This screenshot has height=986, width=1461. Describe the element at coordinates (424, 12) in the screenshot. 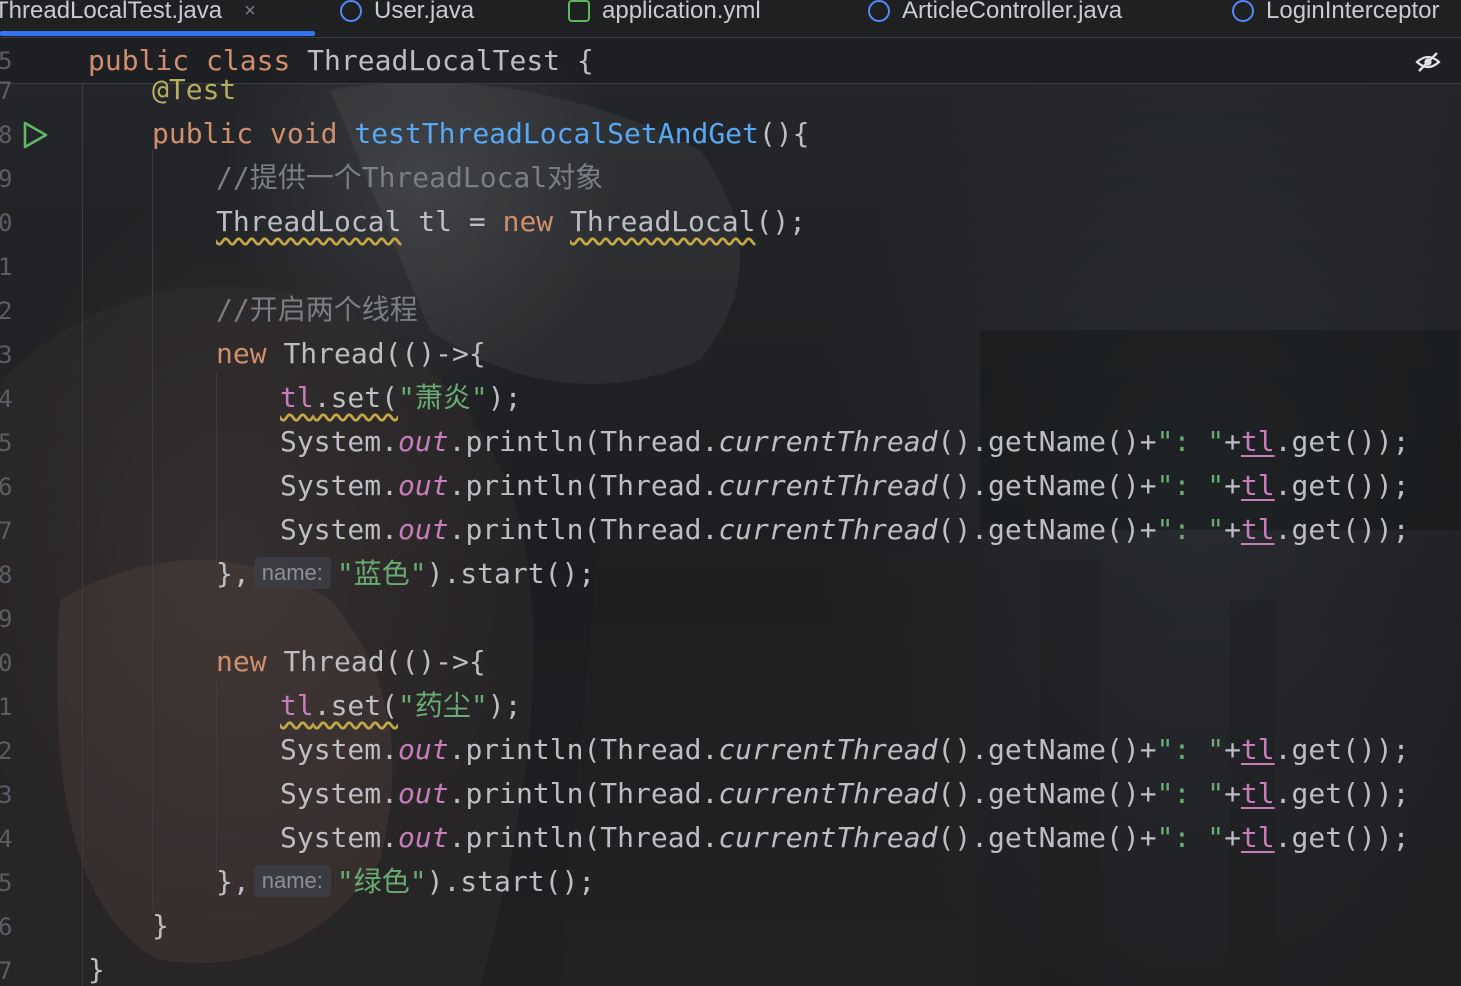

I see `tab-label: User.java` at that location.